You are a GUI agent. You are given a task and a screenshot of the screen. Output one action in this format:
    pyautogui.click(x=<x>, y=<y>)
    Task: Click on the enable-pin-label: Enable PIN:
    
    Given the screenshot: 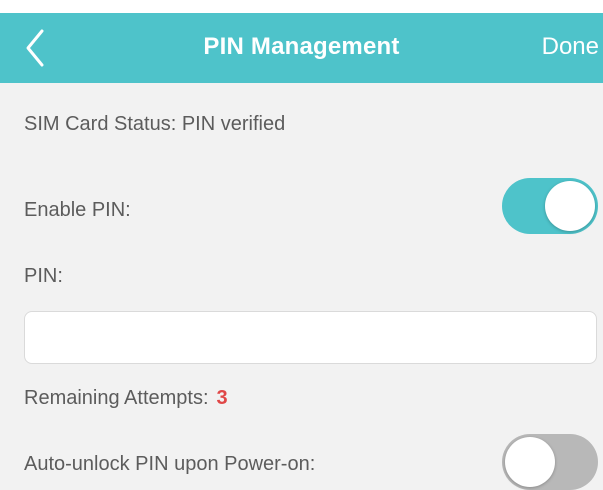 What is the action you would take?
    pyautogui.click(x=77, y=210)
    